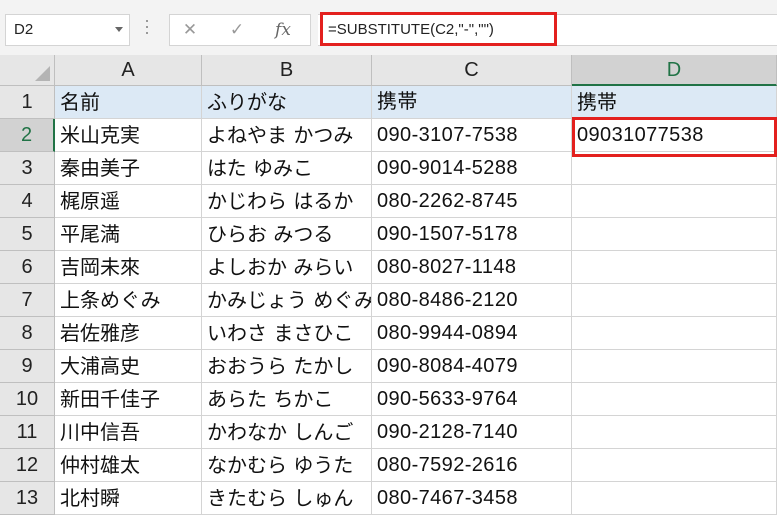 This screenshot has height=522, width=777. Describe the element at coordinates (472, 135) in the screenshot. I see `cell-c2: 090-3107-7538` at that location.